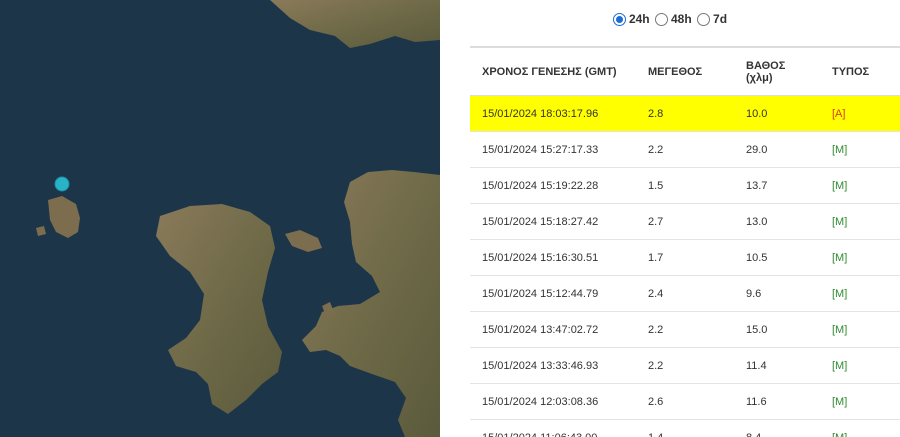 The width and height of the screenshot is (900, 437). I want to click on cell-depth: 8.4, so click(777, 428).